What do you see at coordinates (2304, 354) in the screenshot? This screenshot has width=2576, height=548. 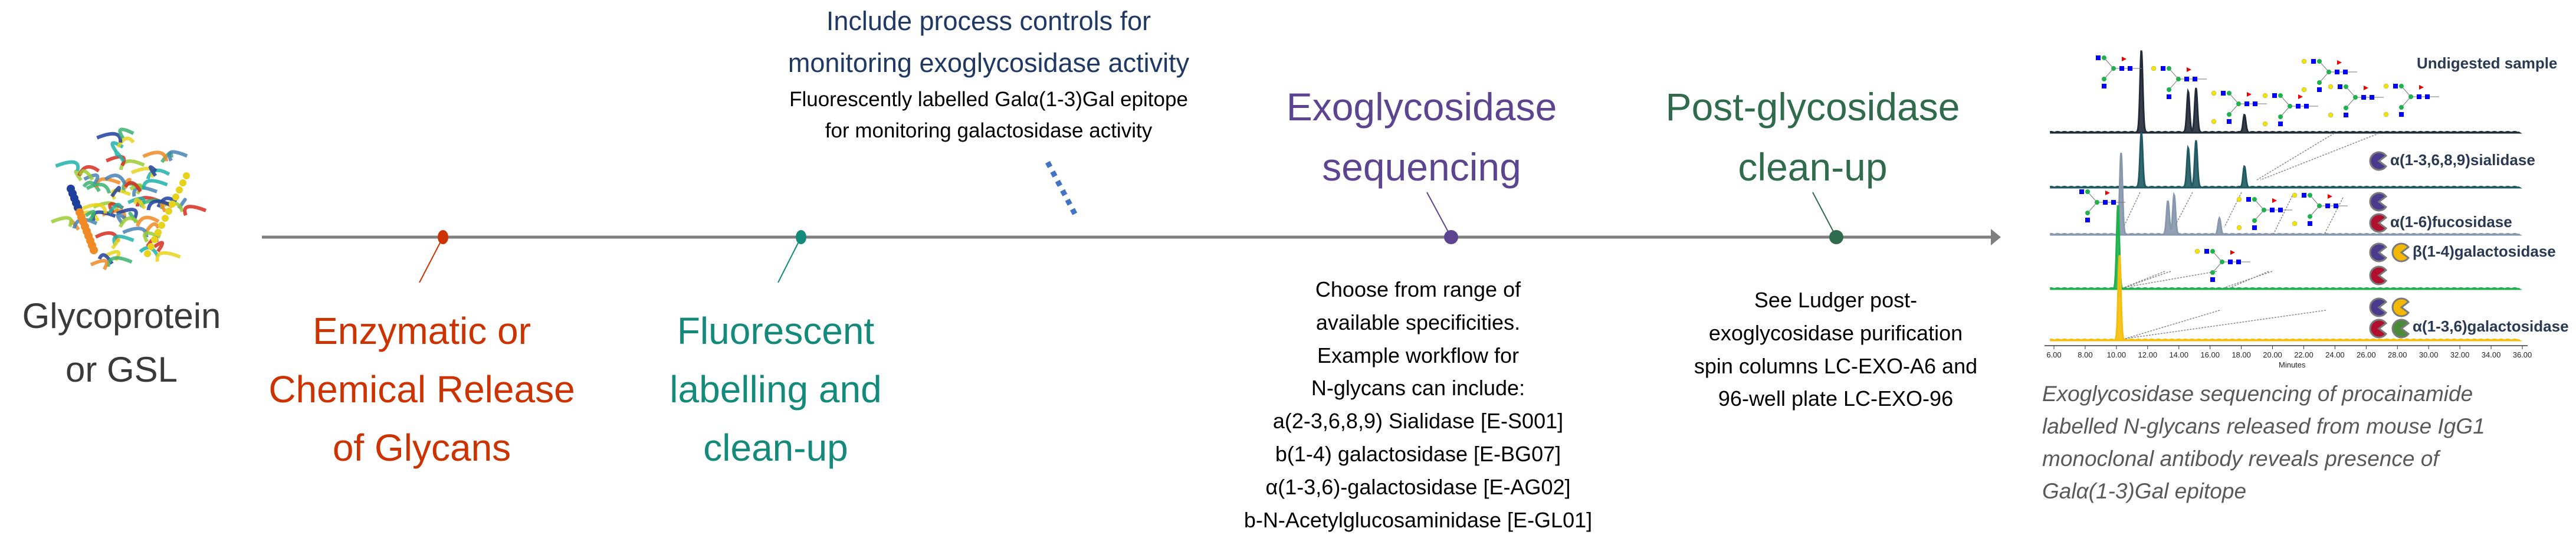 I see `x-tick-label: 22.00` at bounding box center [2304, 354].